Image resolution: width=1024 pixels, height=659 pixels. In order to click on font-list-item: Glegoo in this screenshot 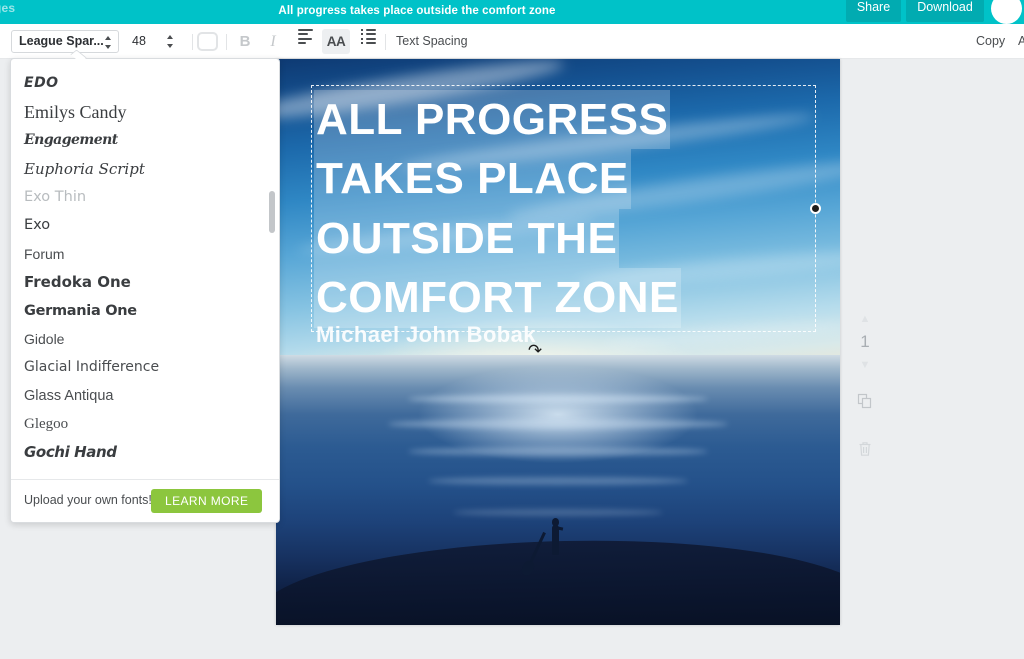, I will do `click(145, 424)`.